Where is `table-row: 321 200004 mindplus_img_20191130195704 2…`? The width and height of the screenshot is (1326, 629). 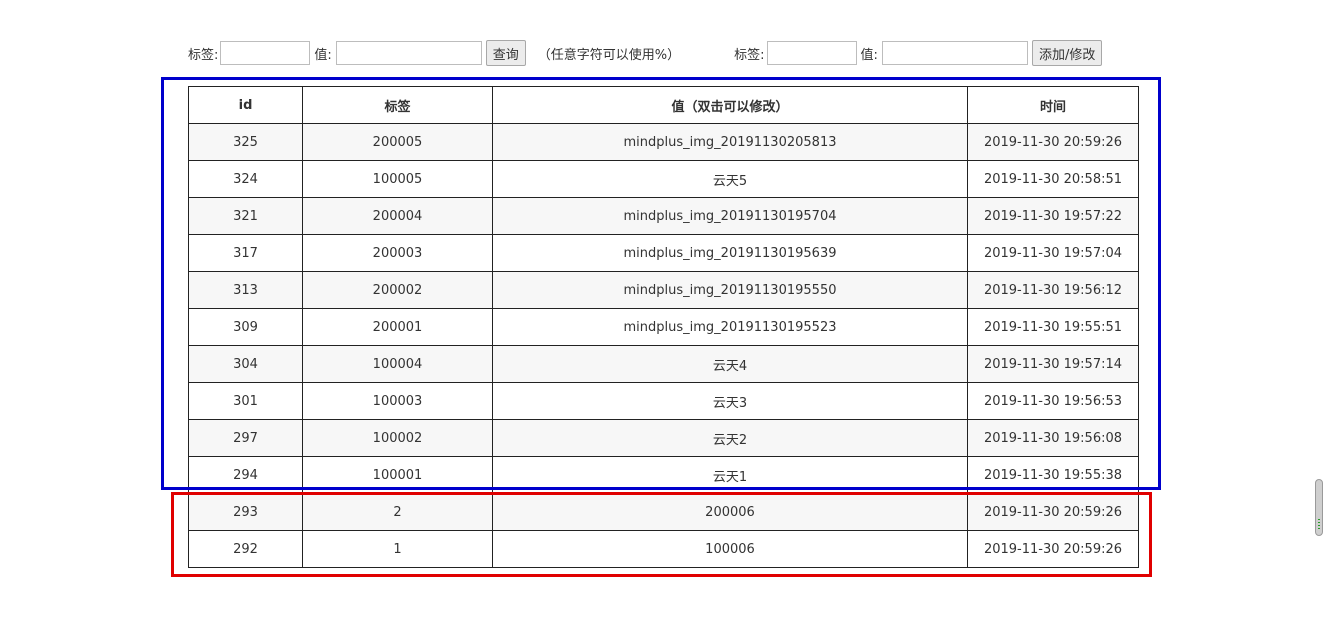 table-row: 321 200004 mindplus_img_20191130195704 2… is located at coordinates (663, 216).